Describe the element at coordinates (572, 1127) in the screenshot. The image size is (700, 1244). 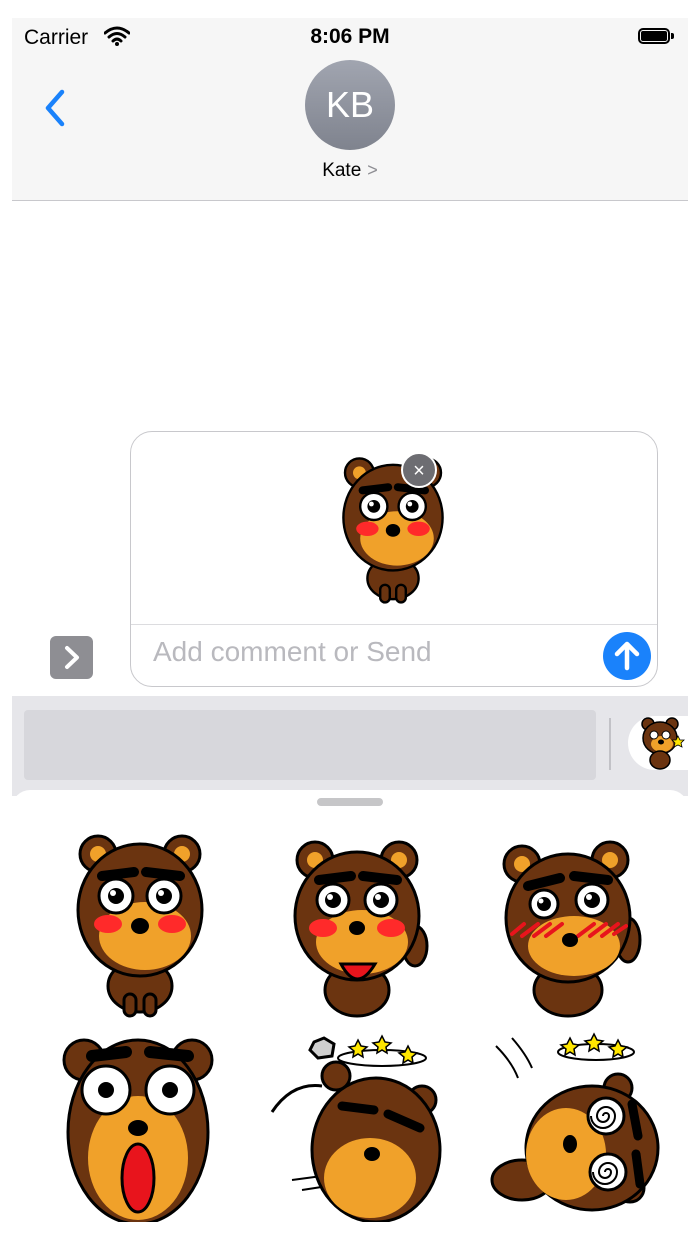
I see `sticker-bear-knocked-down-dizzy` at that location.